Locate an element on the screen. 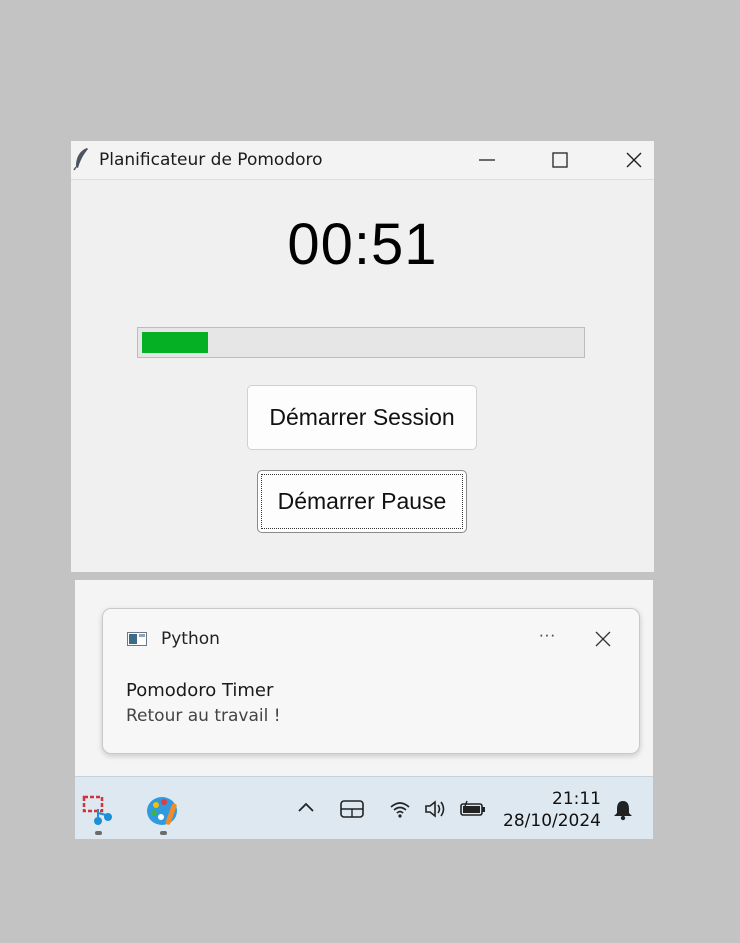 Image resolution: width=740 pixels, height=943 pixels. snipping-tool-icon is located at coordinates (97, 810).